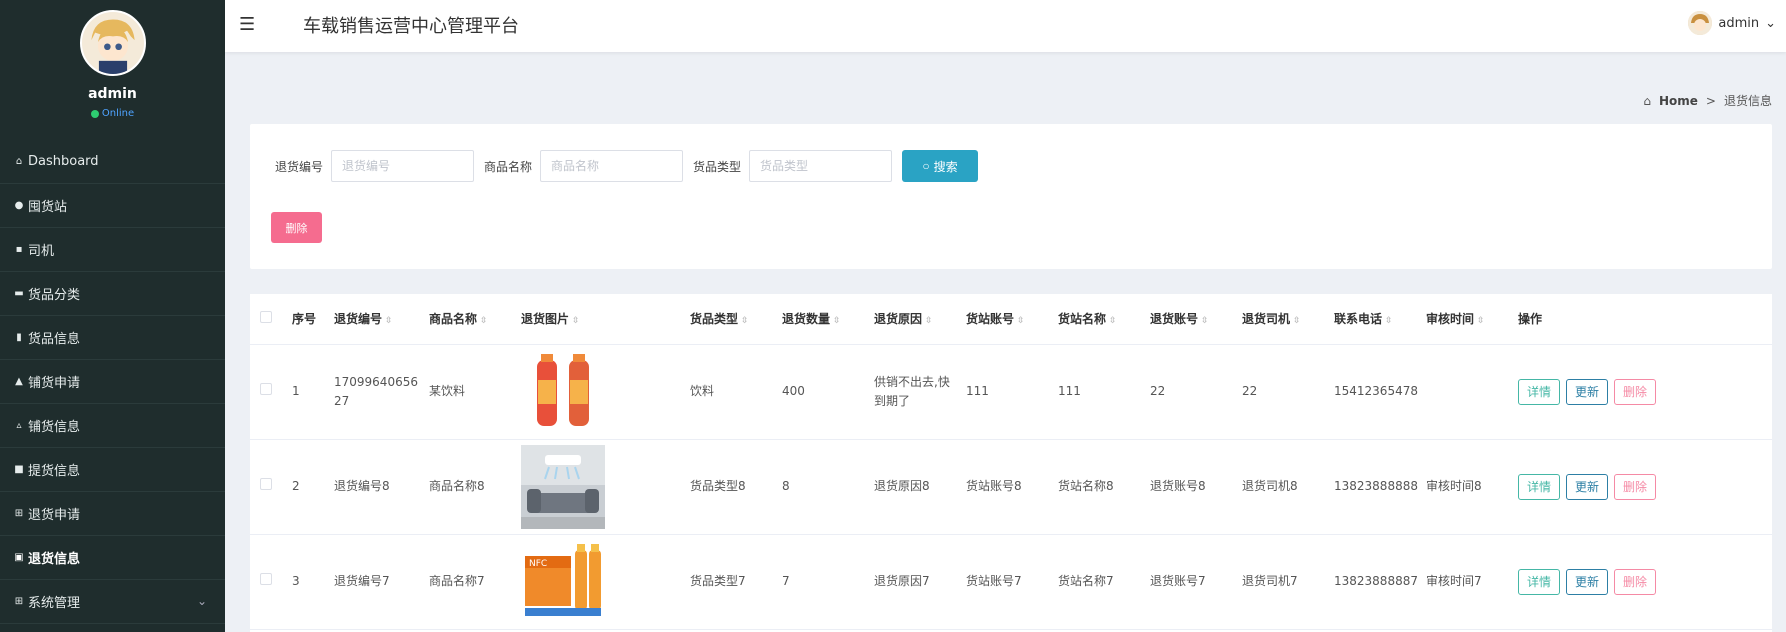  I want to click on sidebar-item-return-info: ▣ 退货信息, so click(112, 558).